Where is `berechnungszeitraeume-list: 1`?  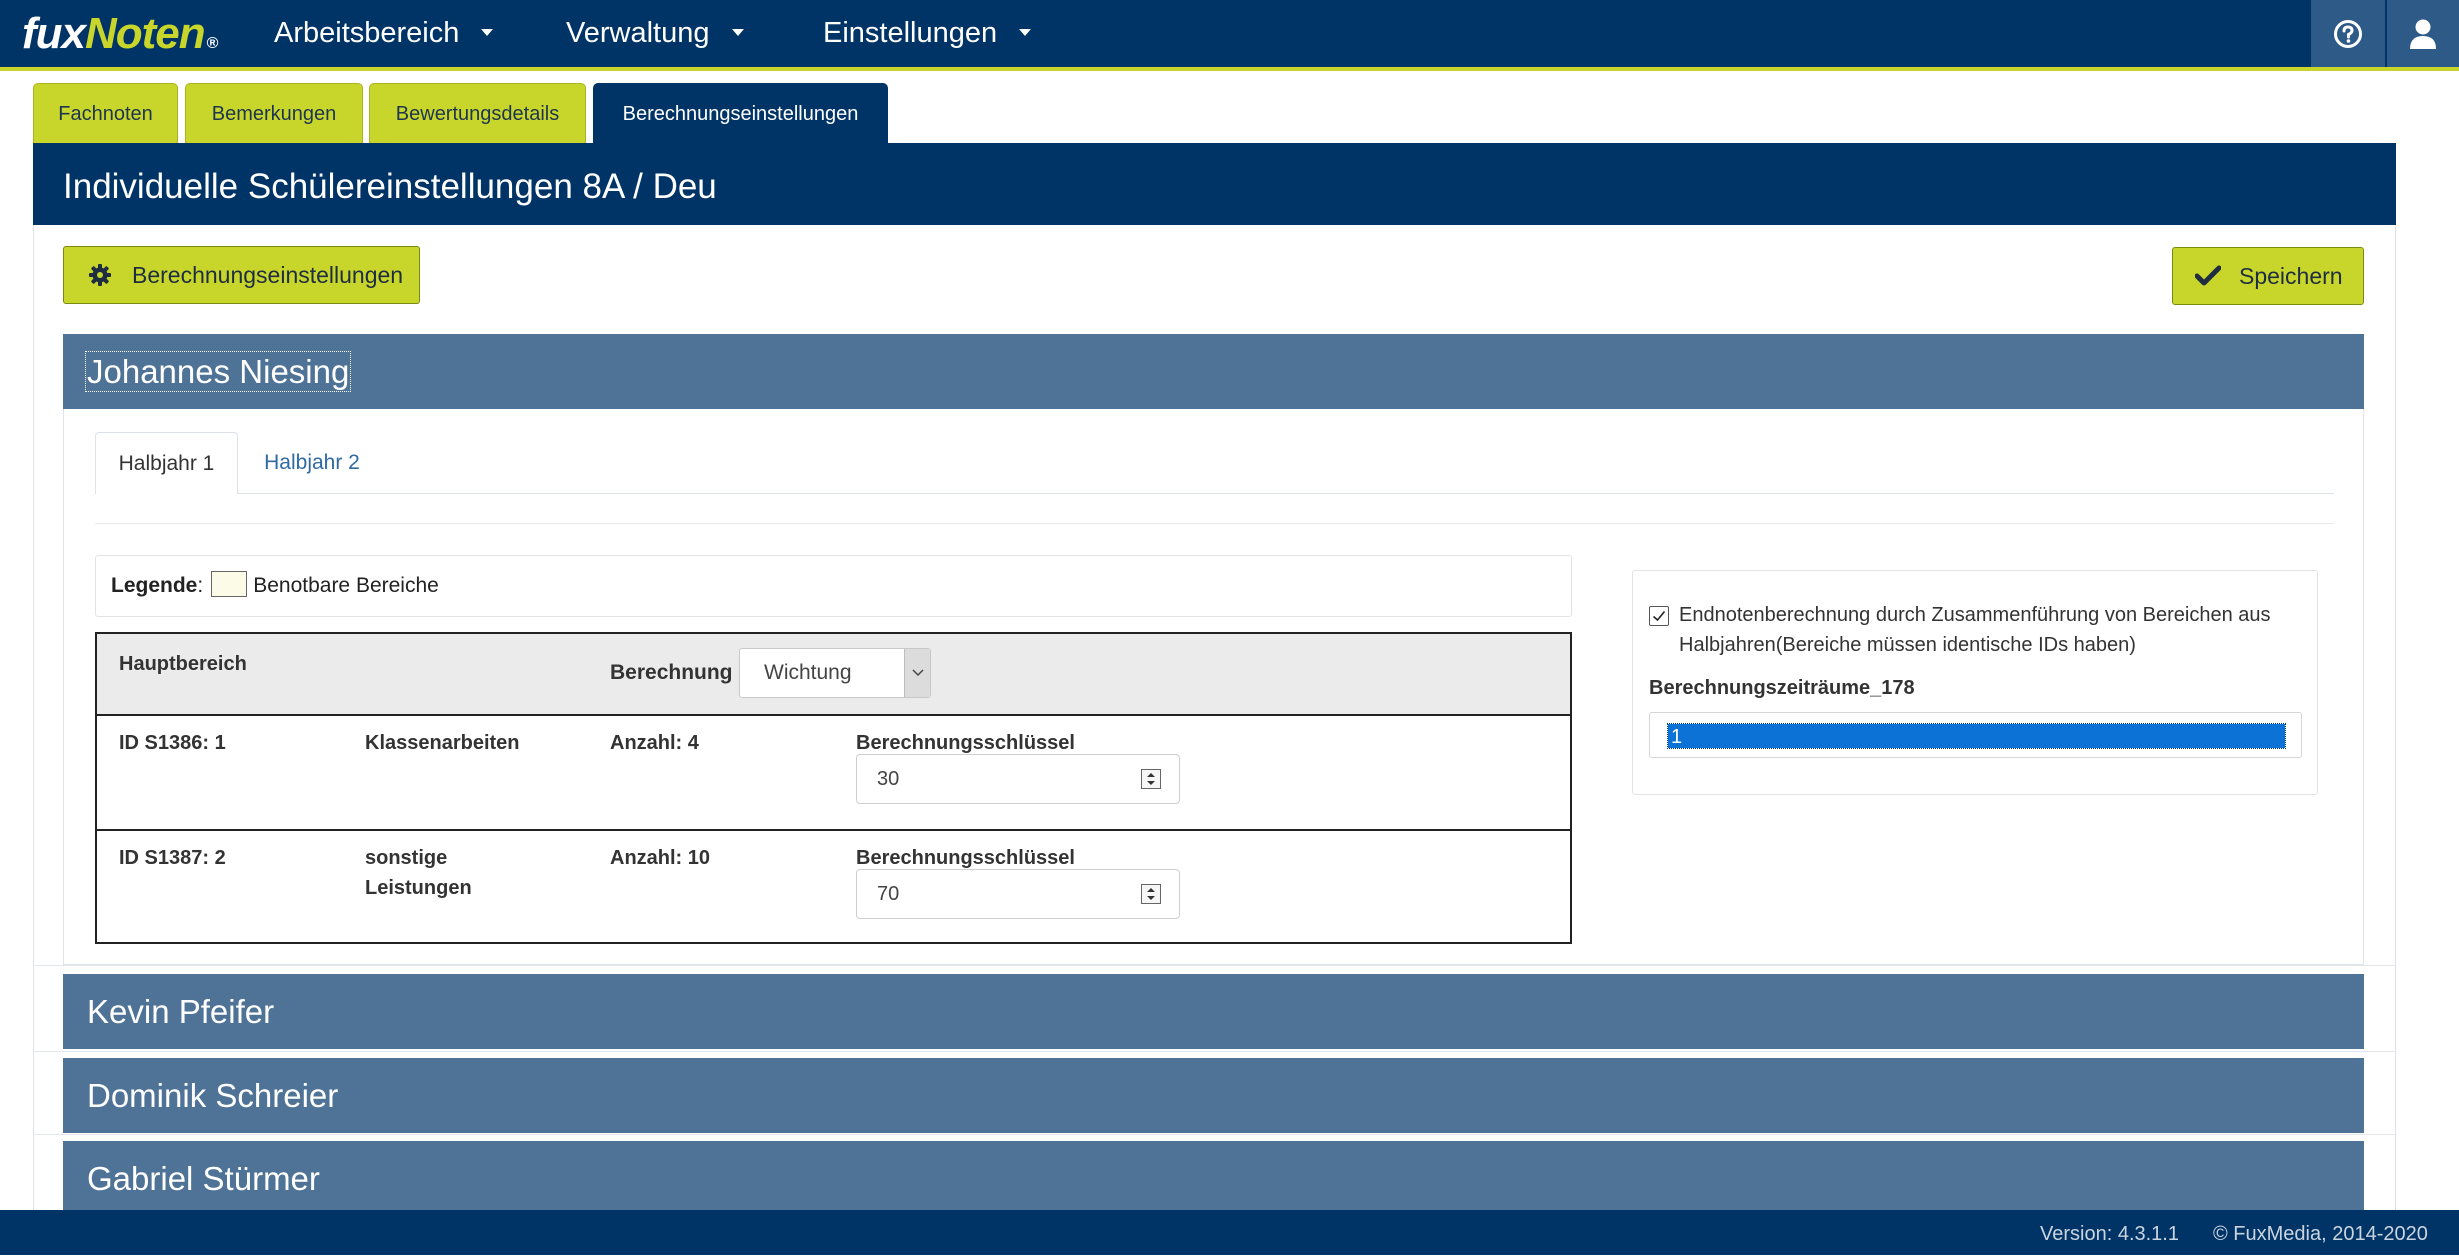 berechnungszeitraeume-list: 1 is located at coordinates (1975, 735).